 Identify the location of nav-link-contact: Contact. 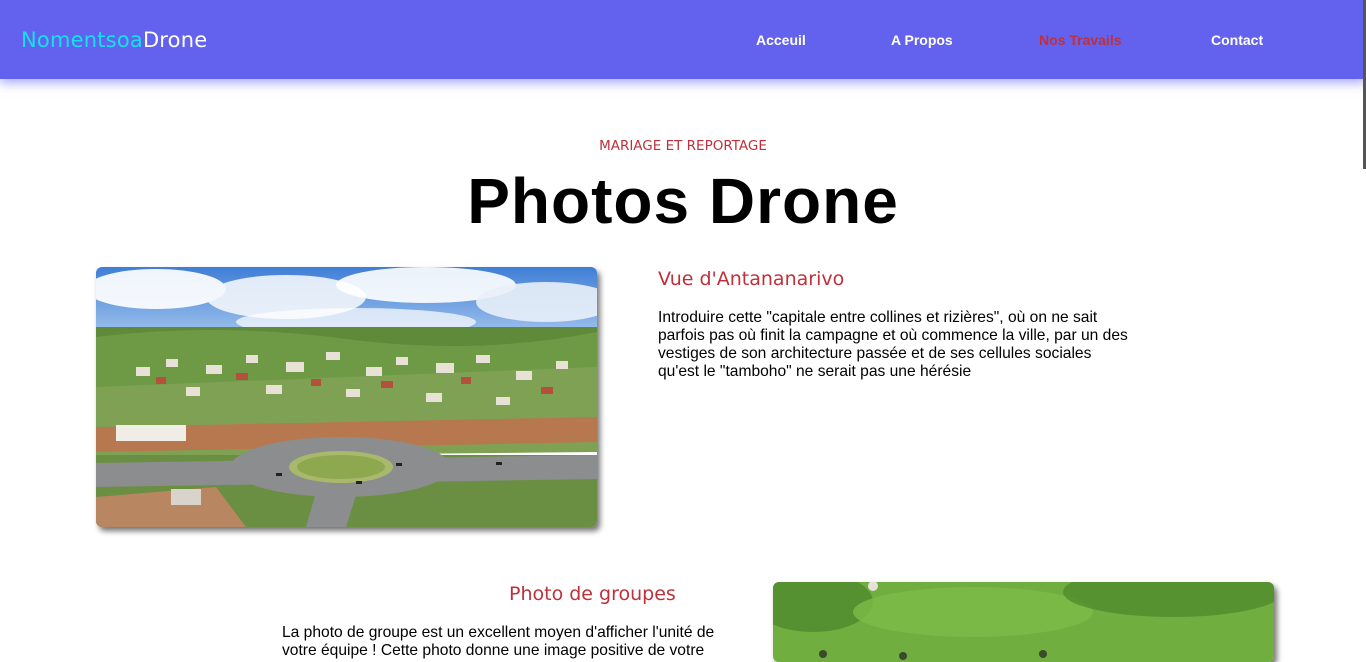
(1237, 40).